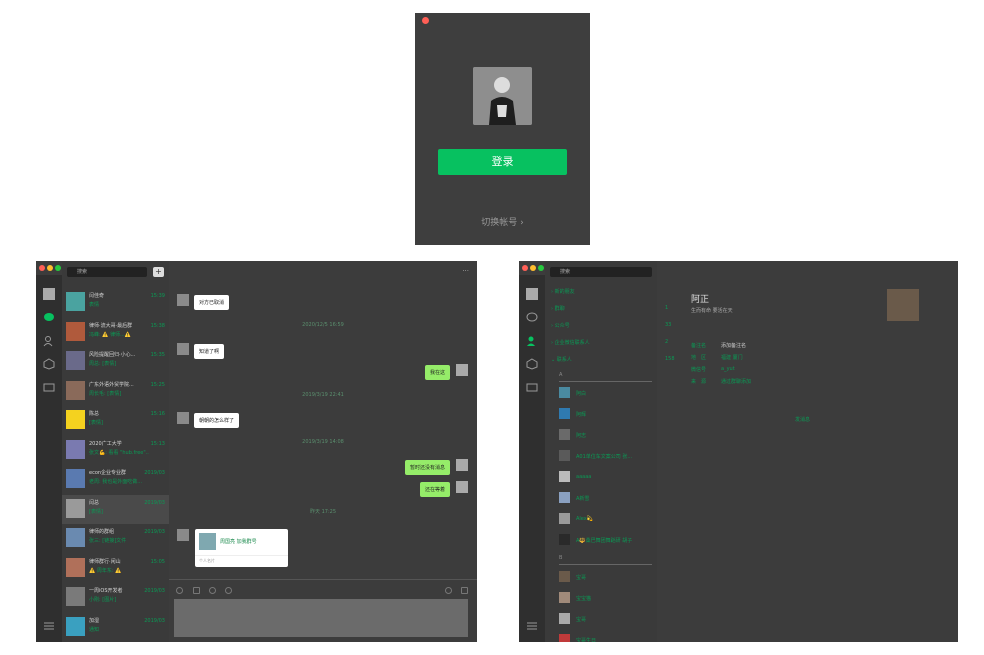 This screenshot has height=655, width=984. What do you see at coordinates (157, 384) in the screenshot?
I see `conversation-time: 15:25` at bounding box center [157, 384].